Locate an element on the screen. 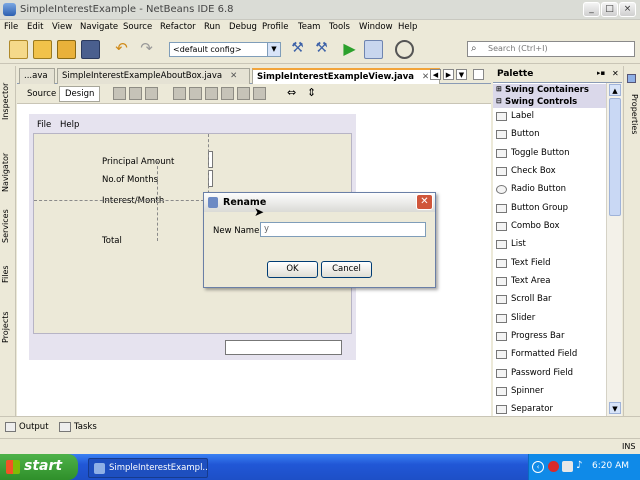 Image resolution: width=640 pixels, height=480 pixels. volume-icon: ♪ is located at coordinates (581, 466).